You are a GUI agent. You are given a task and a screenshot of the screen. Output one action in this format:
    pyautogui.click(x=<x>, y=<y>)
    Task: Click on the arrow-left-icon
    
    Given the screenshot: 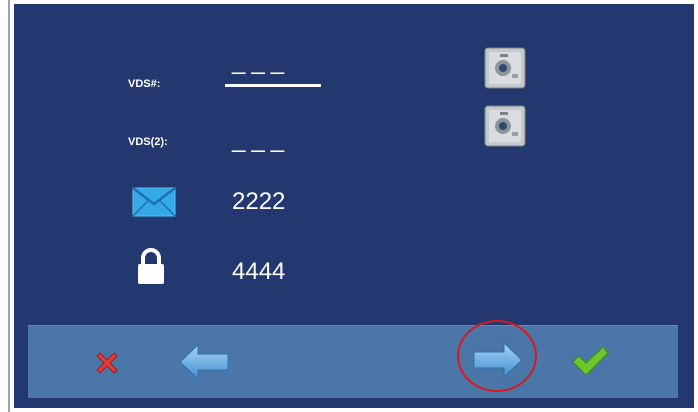 What is the action you would take?
    pyautogui.click(x=204, y=362)
    